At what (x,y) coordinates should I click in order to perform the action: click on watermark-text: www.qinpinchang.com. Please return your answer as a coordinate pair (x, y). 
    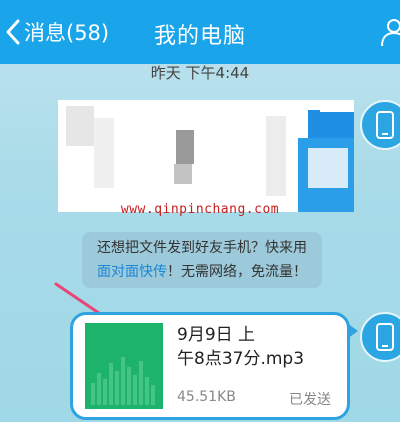
    Looking at the image, I should click on (200, 209).